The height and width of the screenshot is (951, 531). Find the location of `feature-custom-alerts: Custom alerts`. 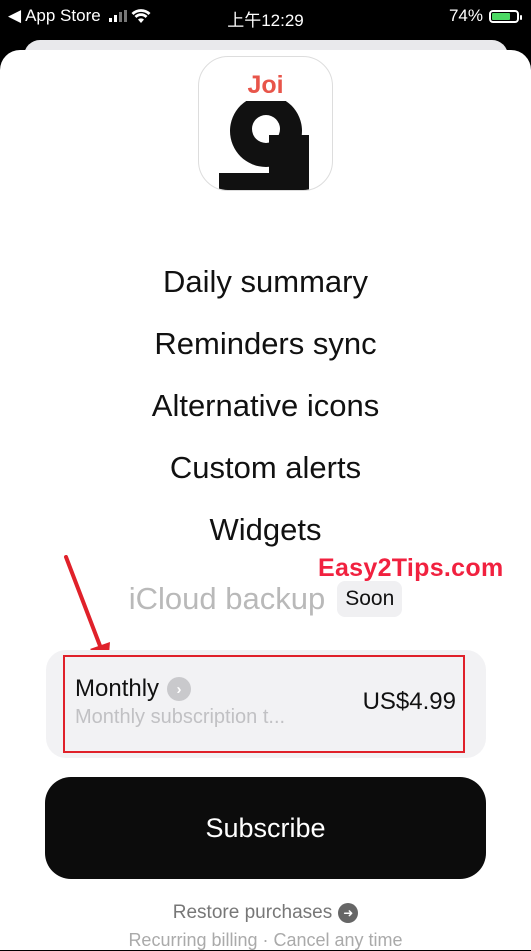

feature-custom-alerts: Custom alerts is located at coordinates (265, 467).